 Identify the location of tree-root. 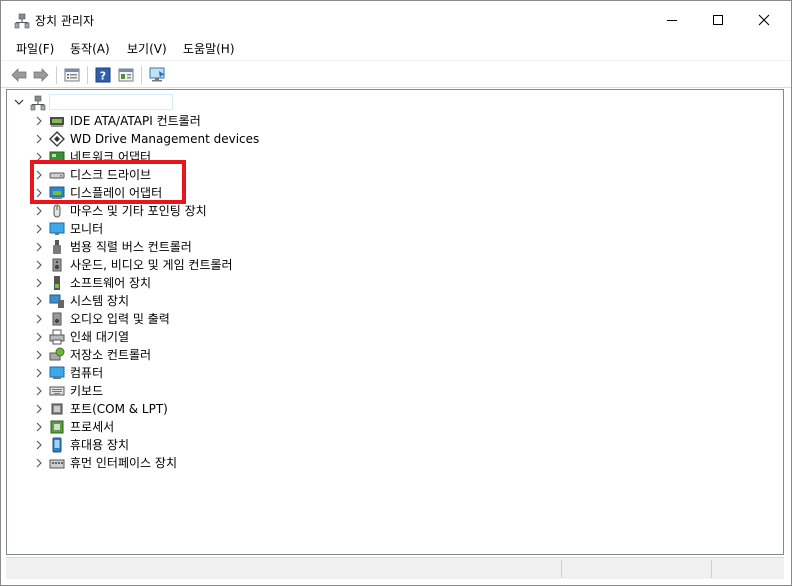
(157, 103).